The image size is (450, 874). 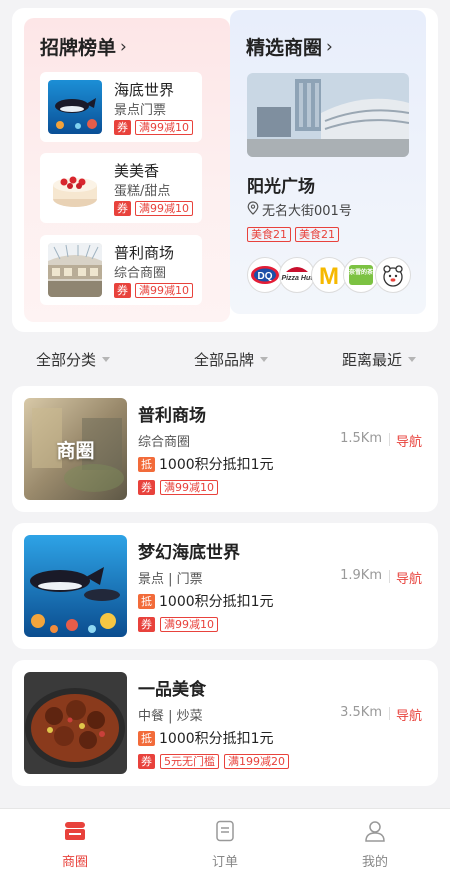 What do you see at coordinates (361, 438) in the screenshot?
I see `merchant-distance: 1.5Km` at bounding box center [361, 438].